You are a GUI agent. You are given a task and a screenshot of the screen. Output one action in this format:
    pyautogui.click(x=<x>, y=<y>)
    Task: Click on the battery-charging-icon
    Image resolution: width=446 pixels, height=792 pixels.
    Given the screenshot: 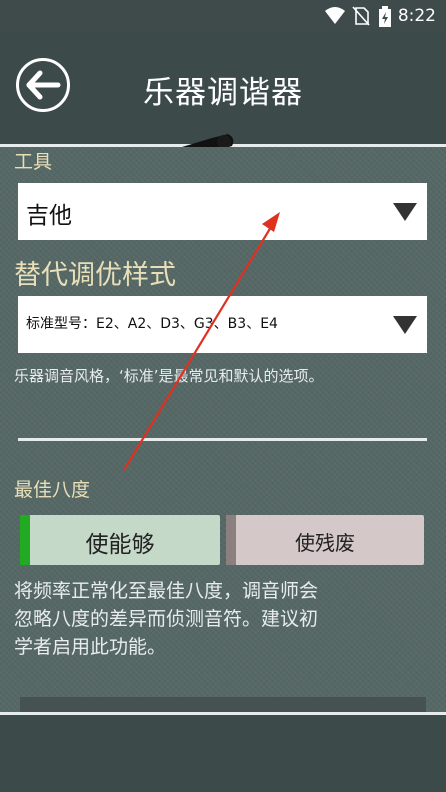 What is the action you would take?
    pyautogui.click(x=385, y=16)
    